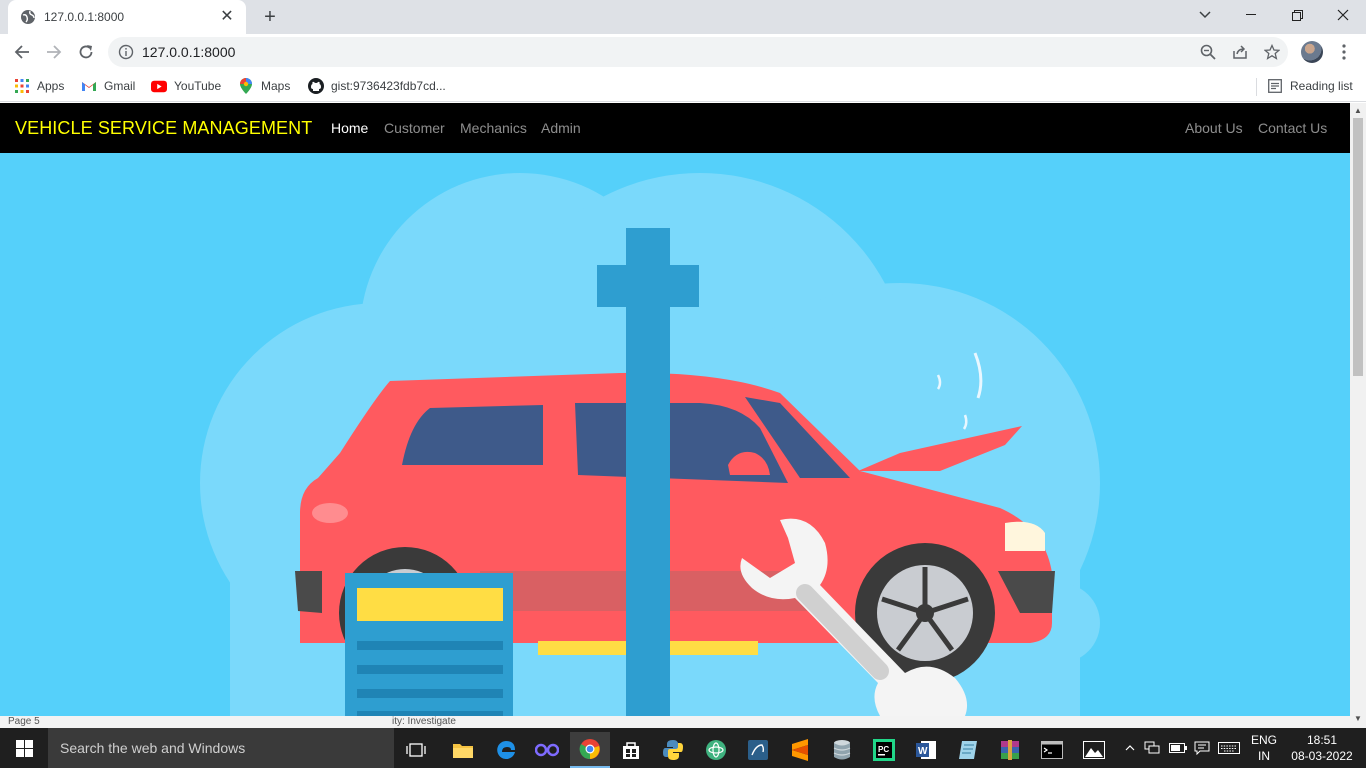 This screenshot has width=1366, height=768. Describe the element at coordinates (198, 86) in the screenshot. I see `bookmark-label: YouTube` at that location.